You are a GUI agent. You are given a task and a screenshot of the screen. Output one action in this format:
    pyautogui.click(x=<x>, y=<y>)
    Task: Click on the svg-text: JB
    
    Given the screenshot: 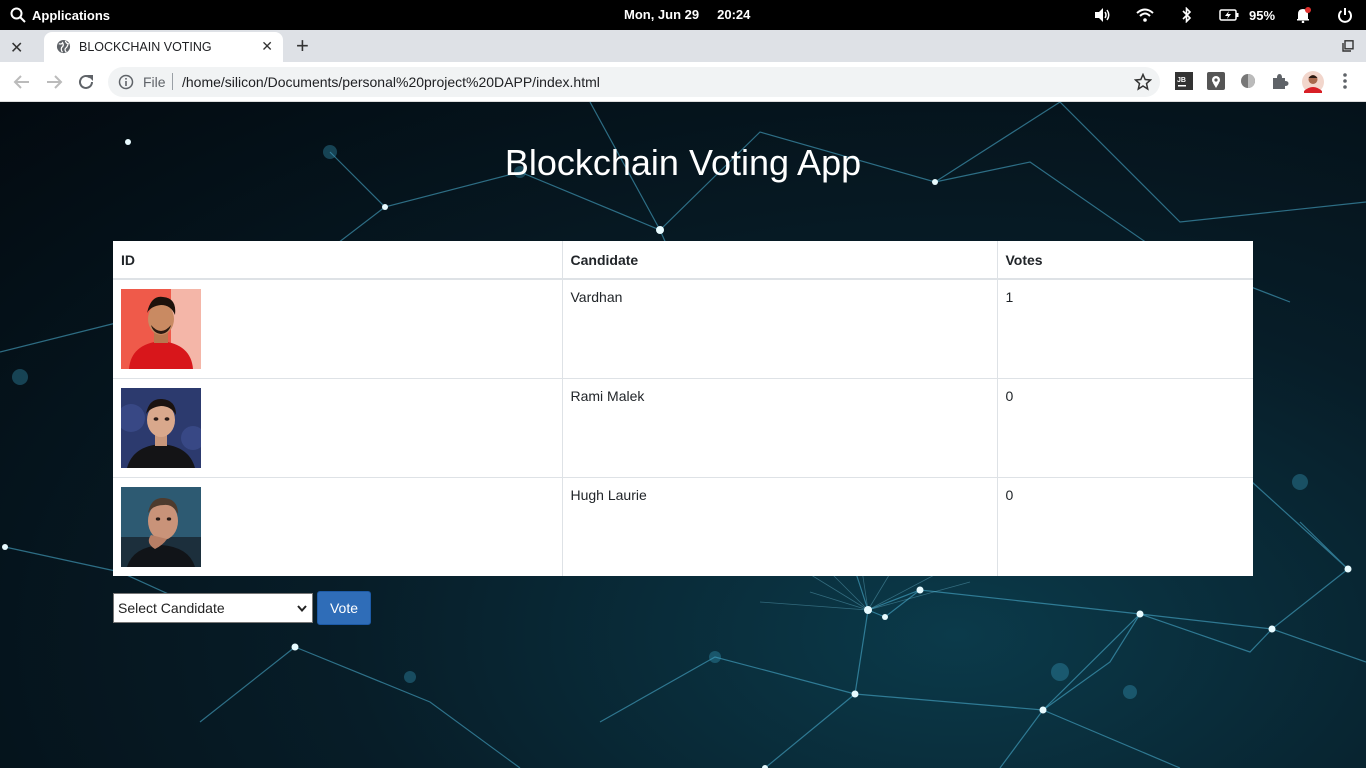 What is the action you would take?
    pyautogui.click(x=1181, y=80)
    